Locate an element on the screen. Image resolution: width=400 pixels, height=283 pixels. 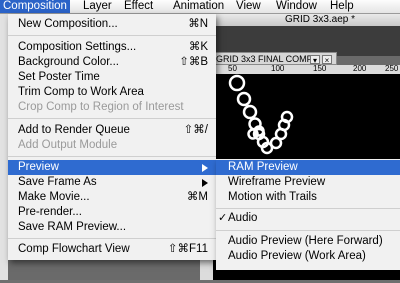
menu-item-shortcut: ⌘M is located at coordinates (197, 197).